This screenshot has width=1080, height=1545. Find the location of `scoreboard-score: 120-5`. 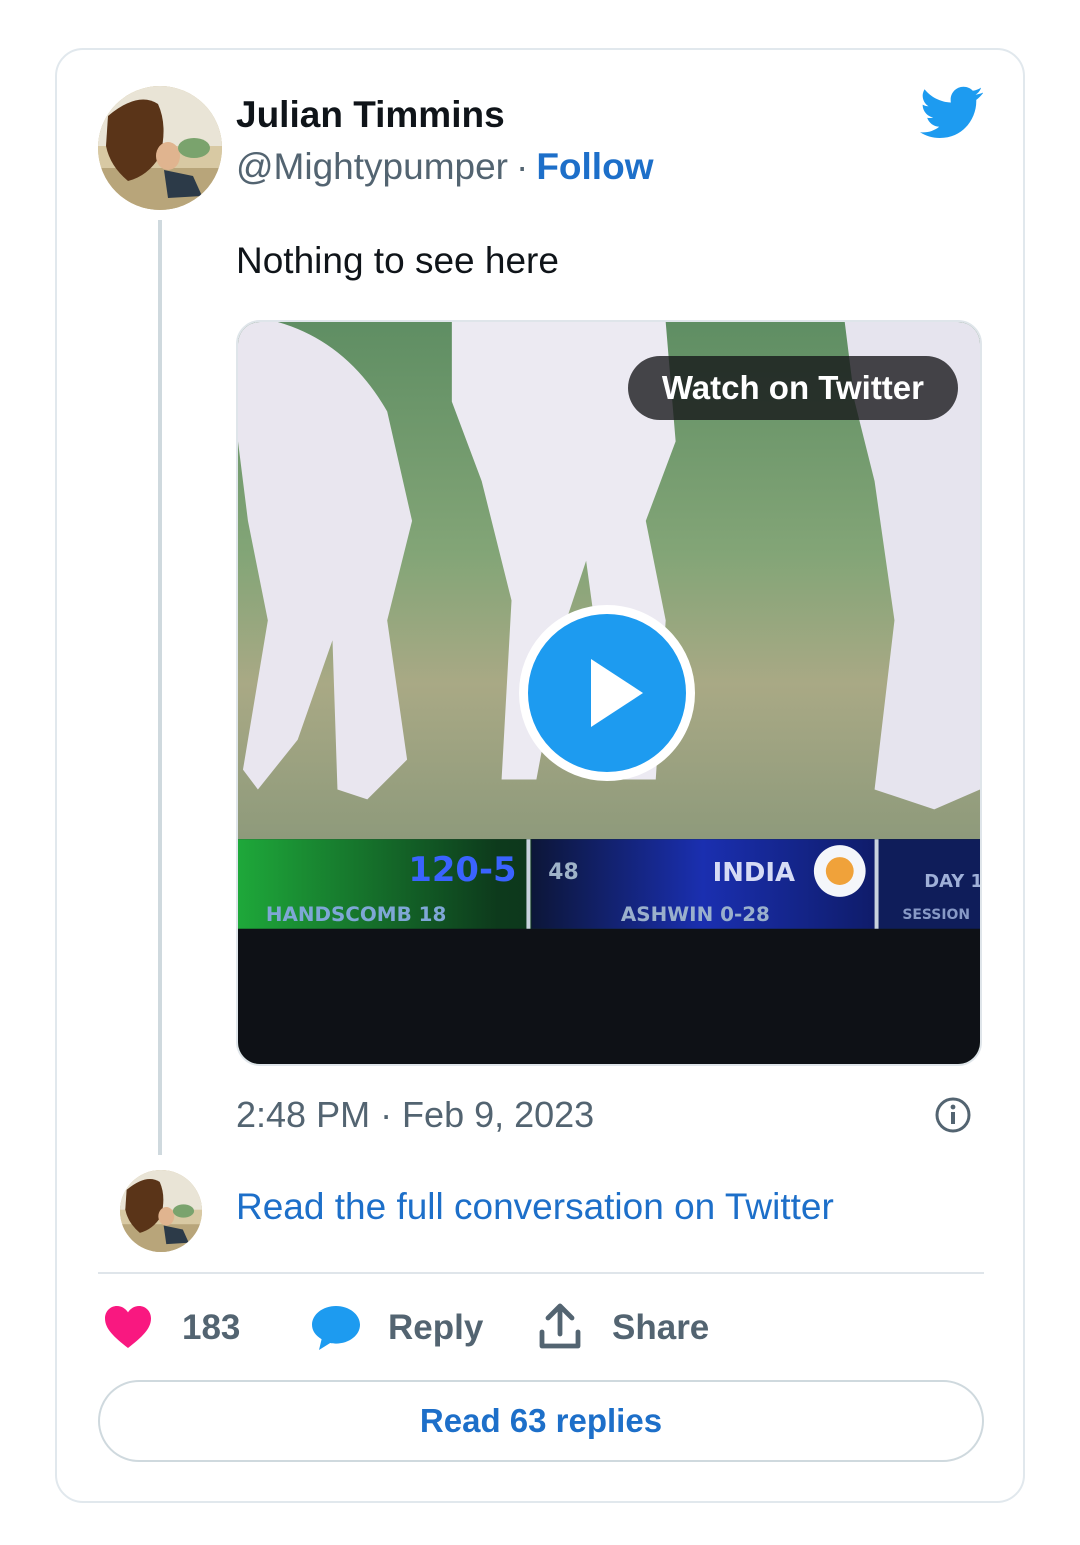

scoreboard-score: 120-5 is located at coordinates (462, 869).